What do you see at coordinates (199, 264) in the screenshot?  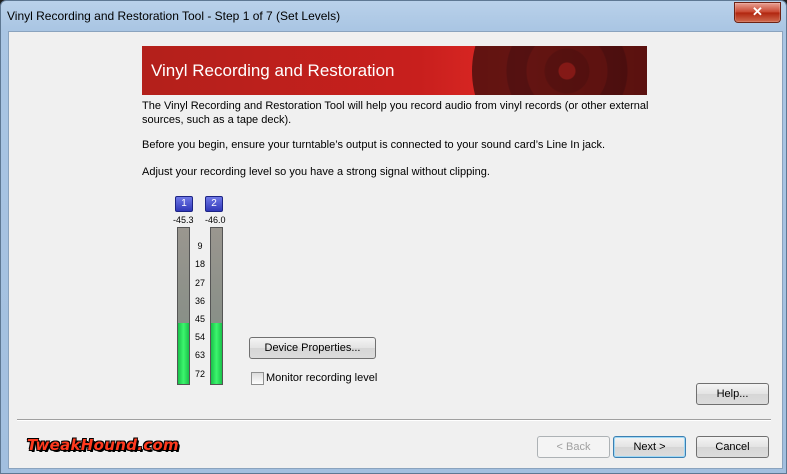 I see `meter-scale-label: 18` at bounding box center [199, 264].